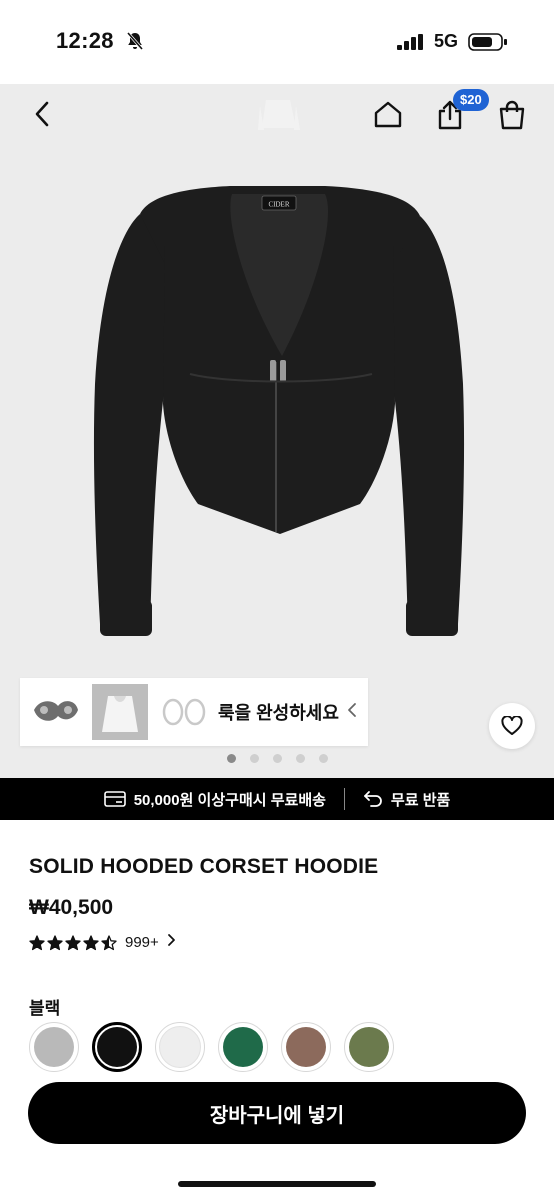 Image resolution: width=554 pixels, height=1200 pixels. What do you see at coordinates (45, 1008) in the screenshot?
I see `selected-color-label: 블랙` at bounding box center [45, 1008].